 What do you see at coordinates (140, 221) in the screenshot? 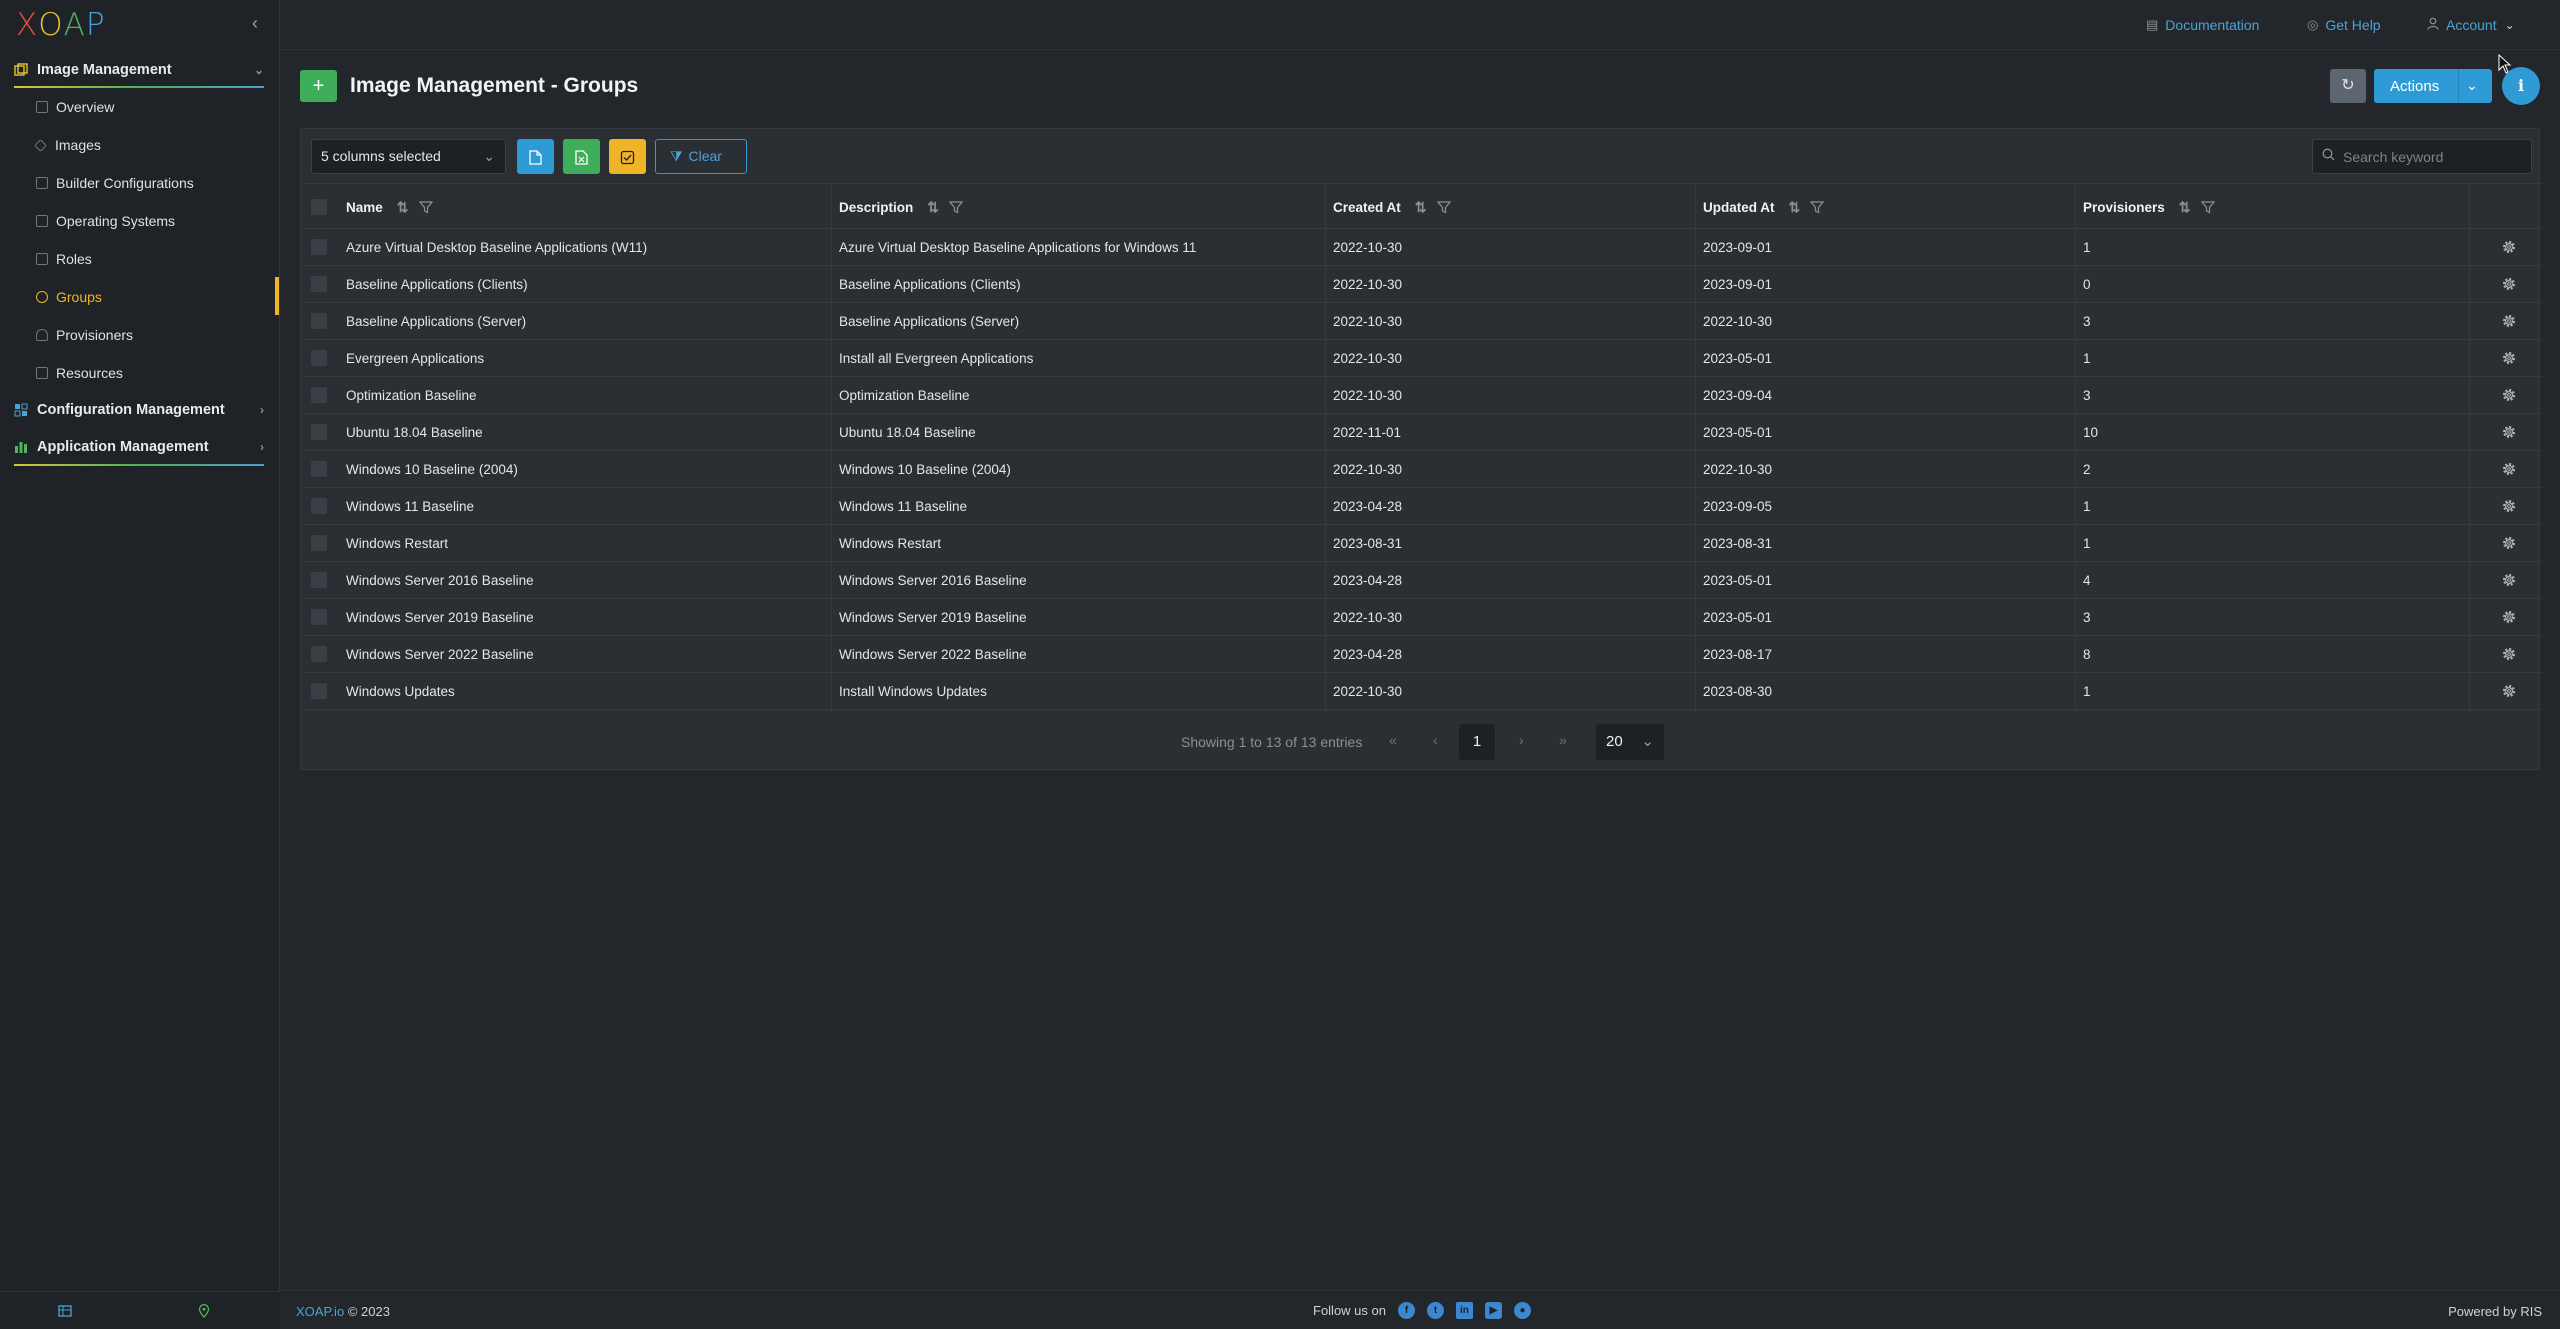
I see `sidebar-item-operating-systems: Operating Systems` at bounding box center [140, 221].